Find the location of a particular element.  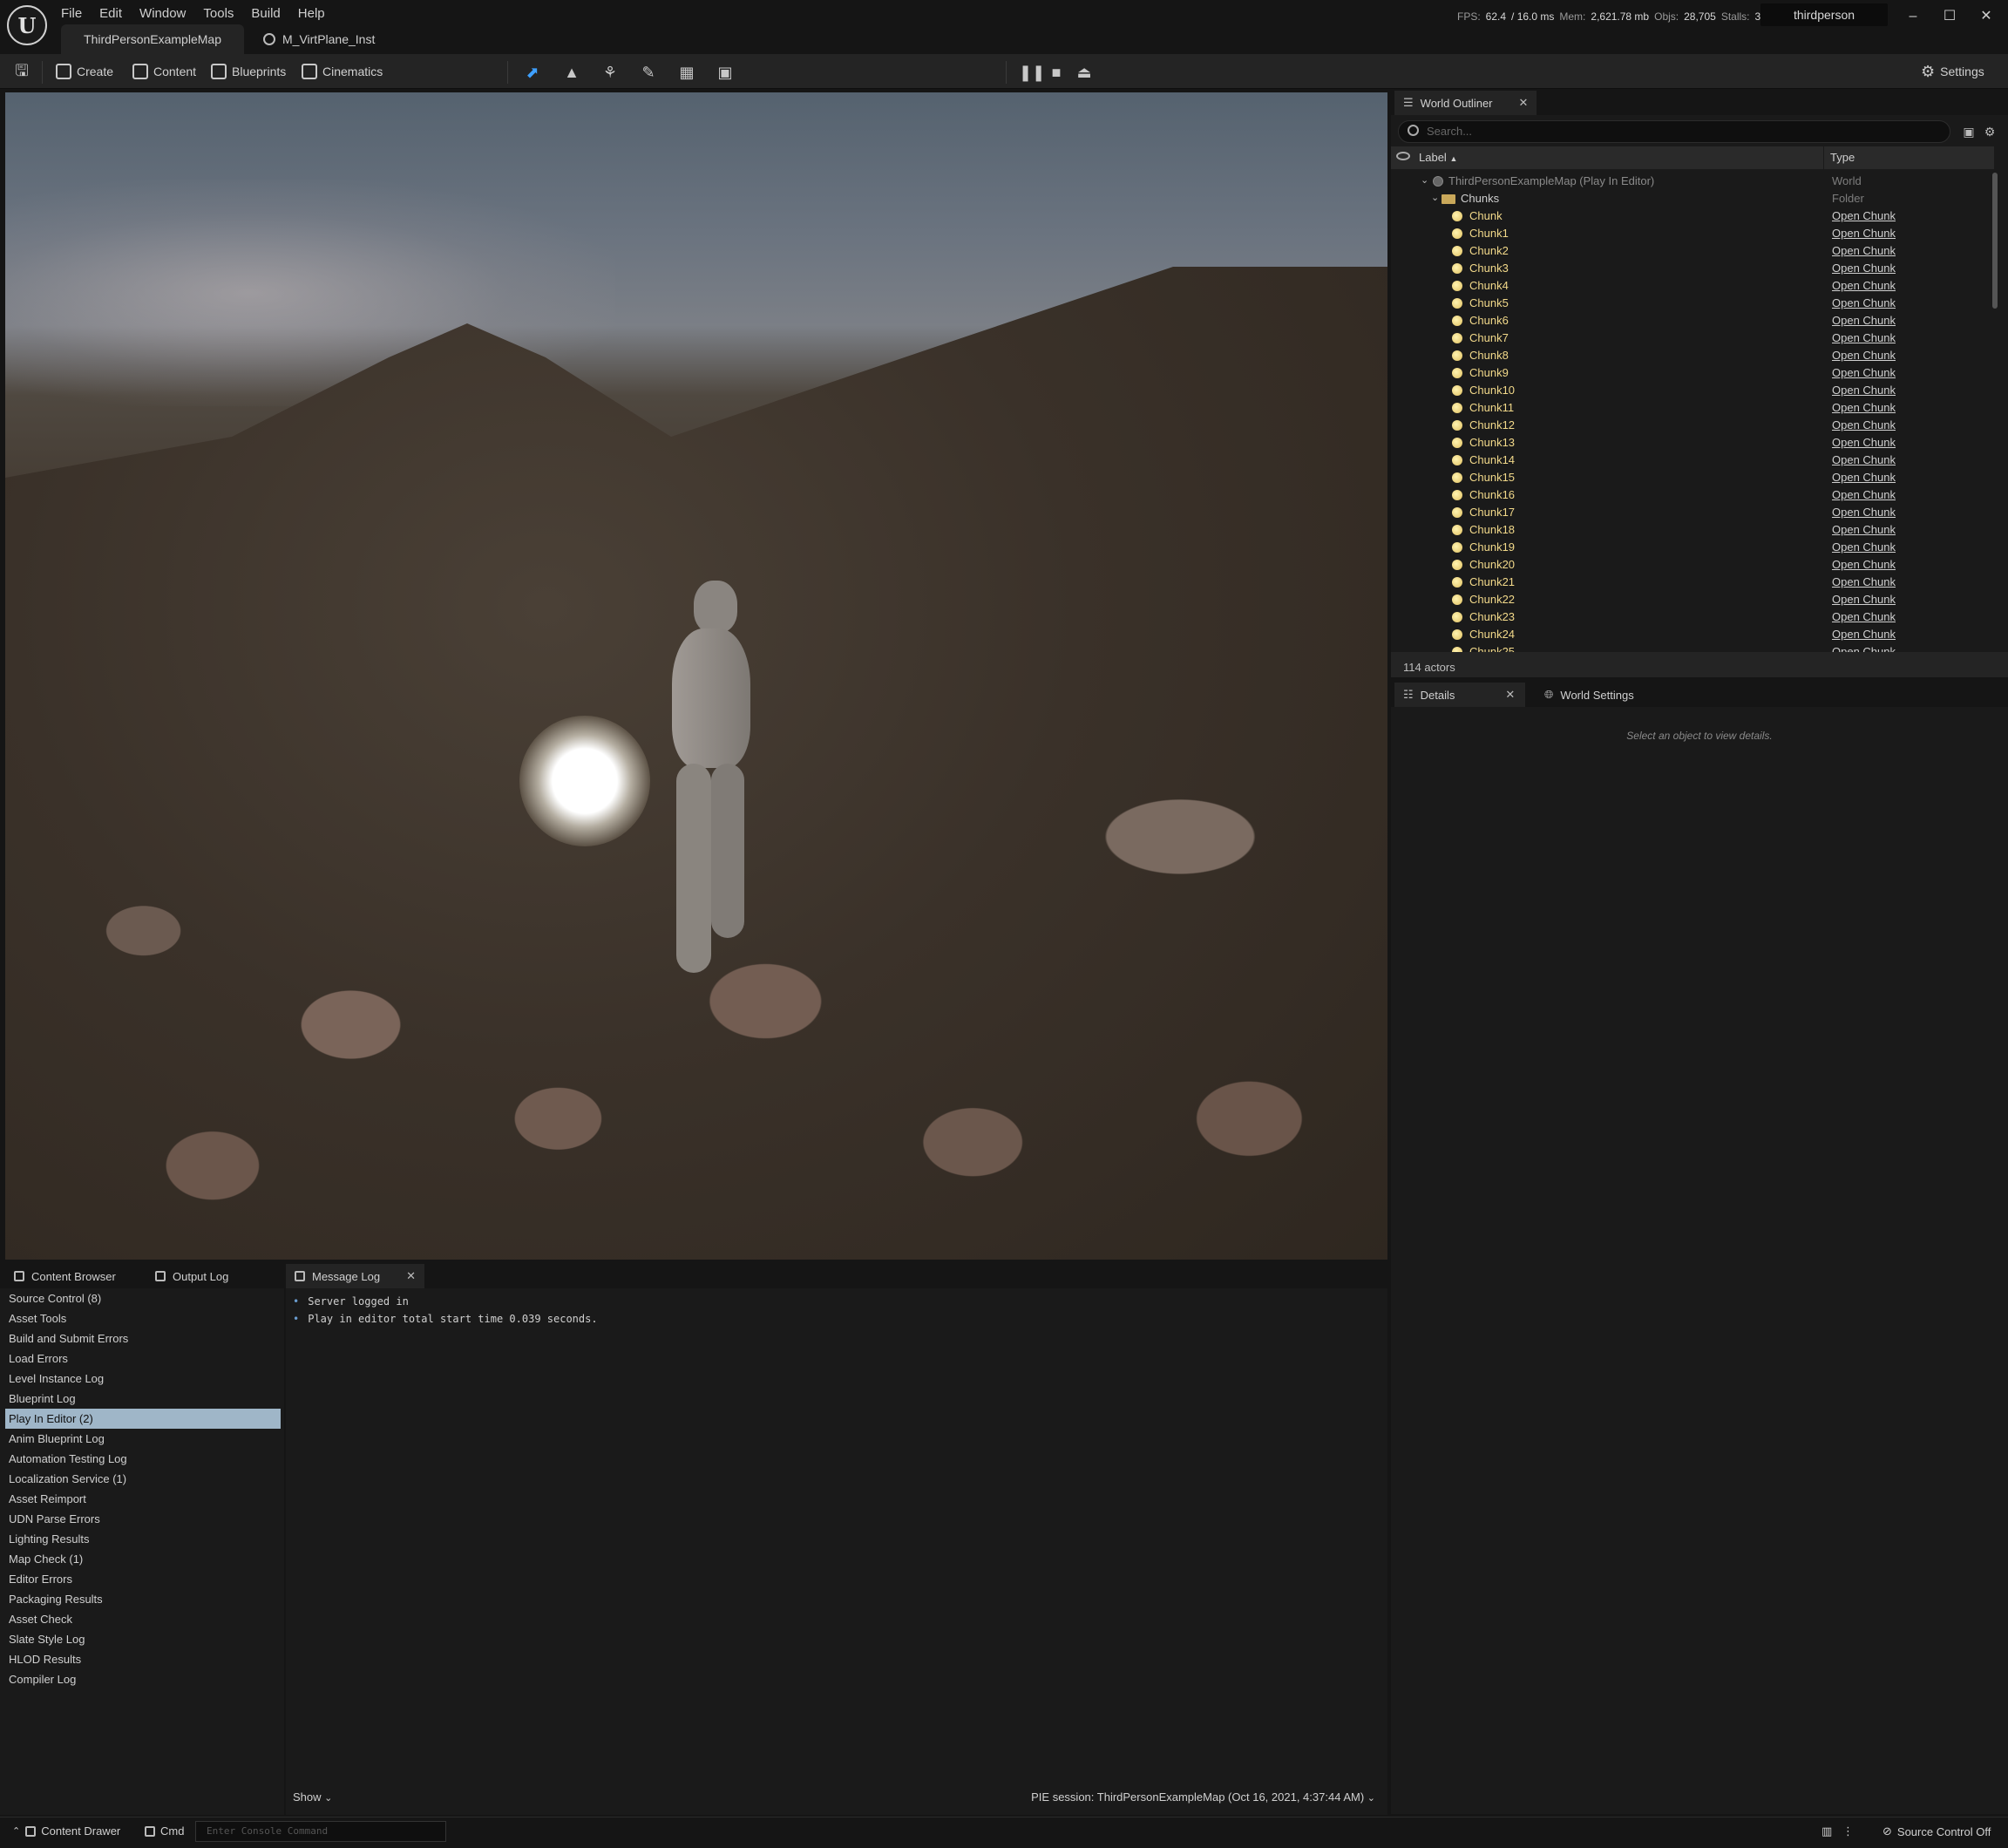

cmd-button: Cmd is located at coordinates (165, 1831).